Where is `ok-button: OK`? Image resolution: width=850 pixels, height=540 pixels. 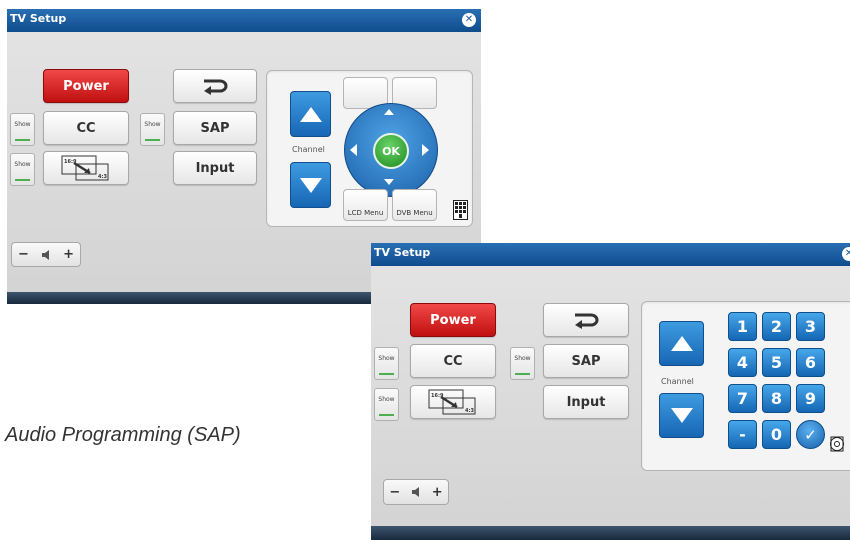
ok-button: OK is located at coordinates (391, 151).